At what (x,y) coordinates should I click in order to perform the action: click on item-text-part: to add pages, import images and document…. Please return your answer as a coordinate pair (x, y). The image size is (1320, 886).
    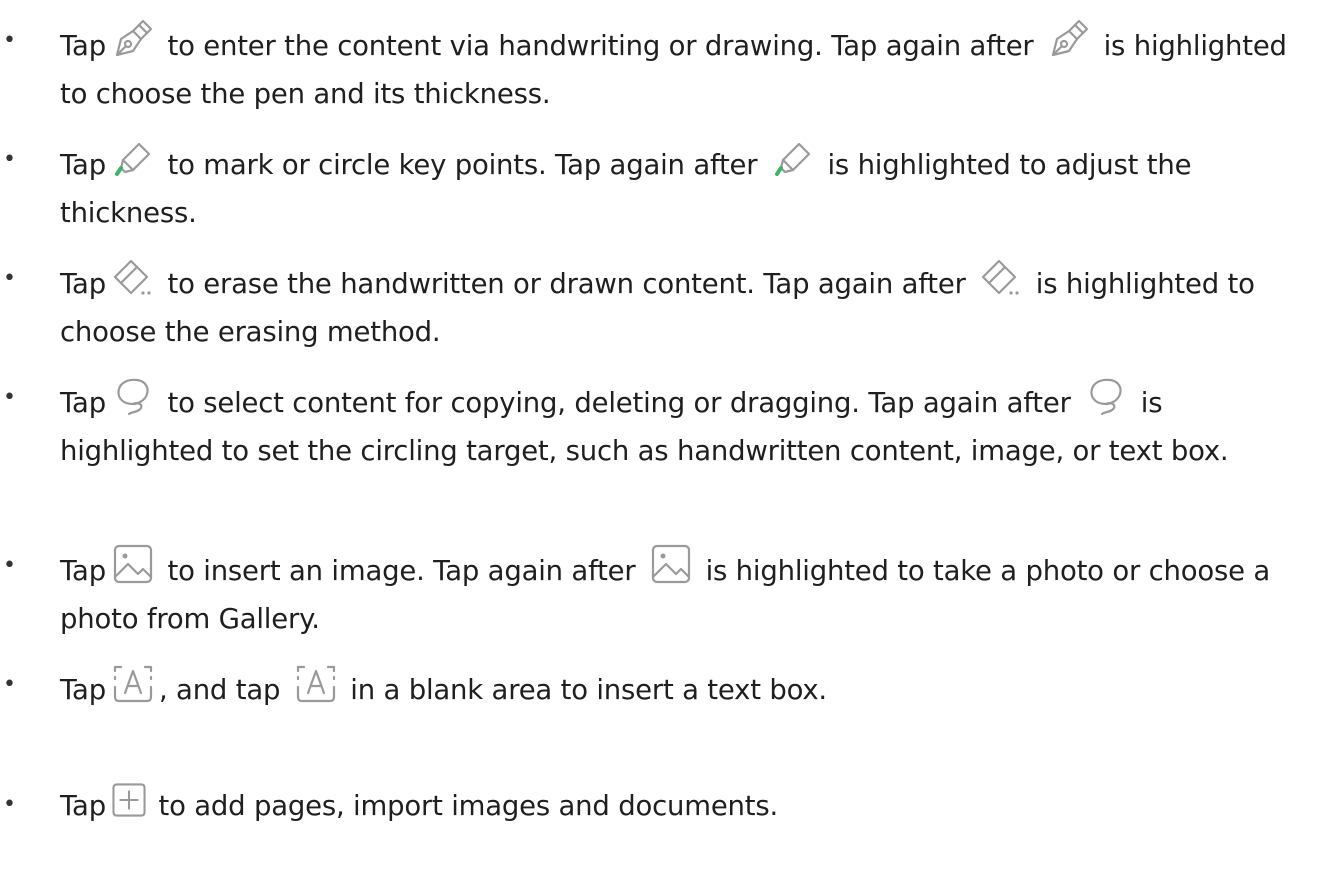
    Looking at the image, I should click on (464, 806).